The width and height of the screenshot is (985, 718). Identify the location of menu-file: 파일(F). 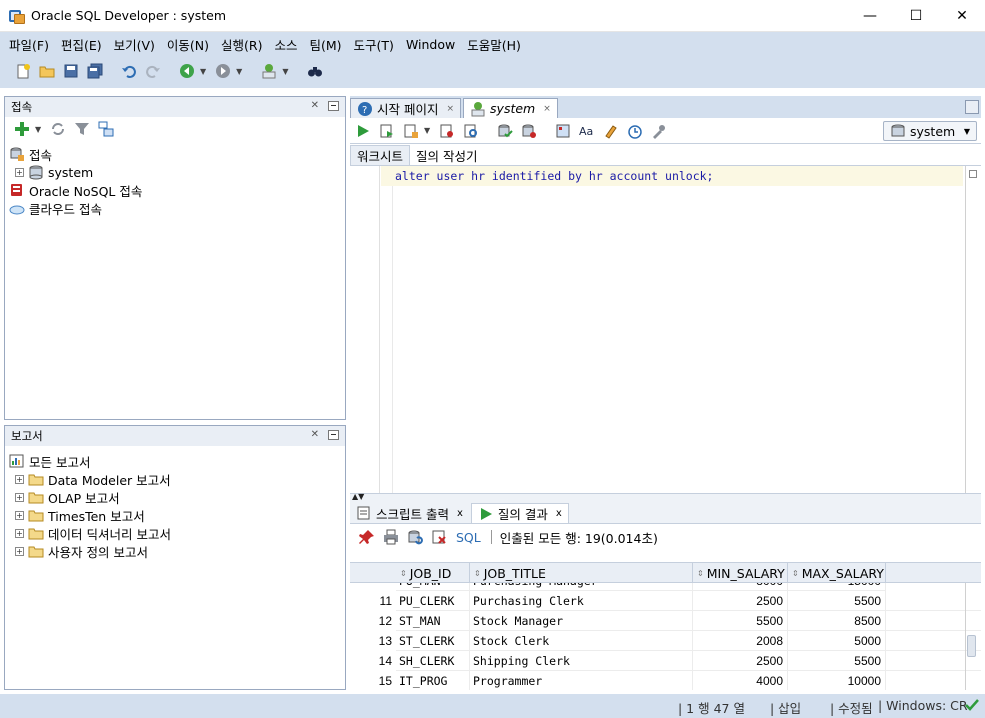
(29, 44).